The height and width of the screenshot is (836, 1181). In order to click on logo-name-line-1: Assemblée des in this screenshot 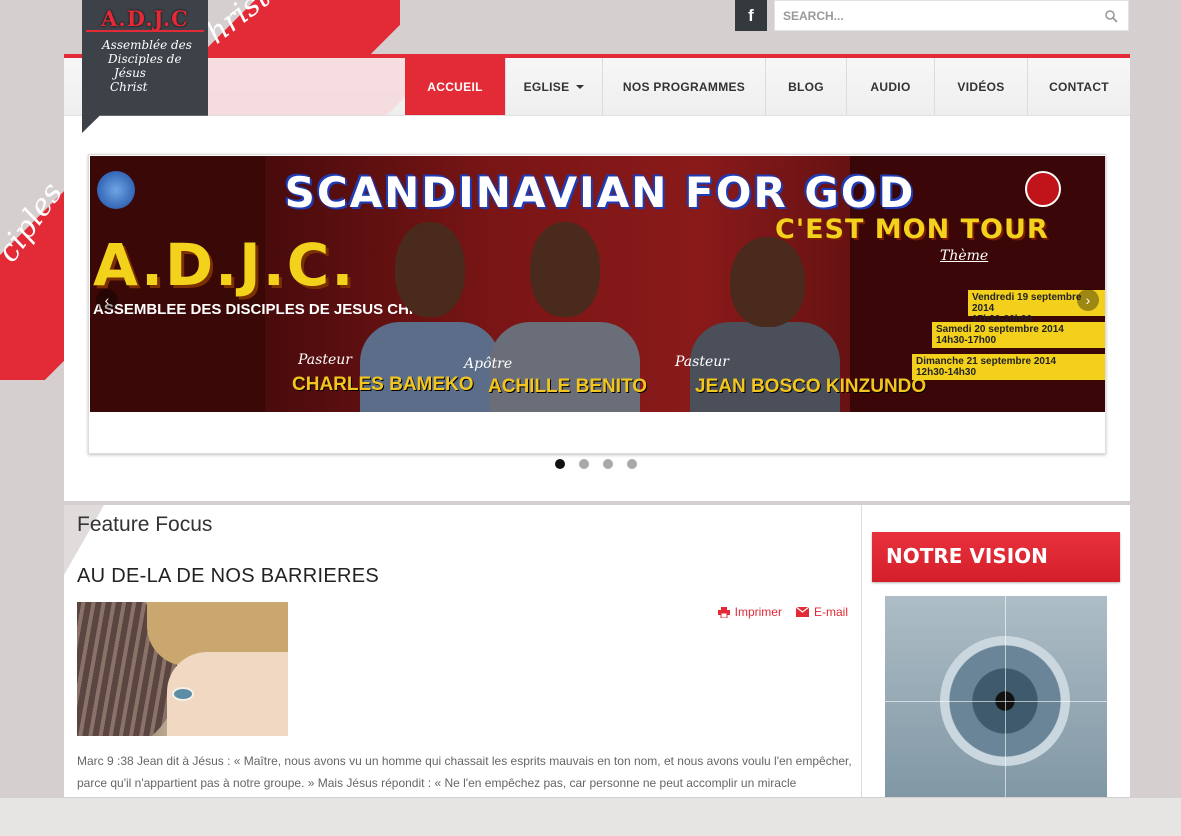, I will do `click(147, 45)`.